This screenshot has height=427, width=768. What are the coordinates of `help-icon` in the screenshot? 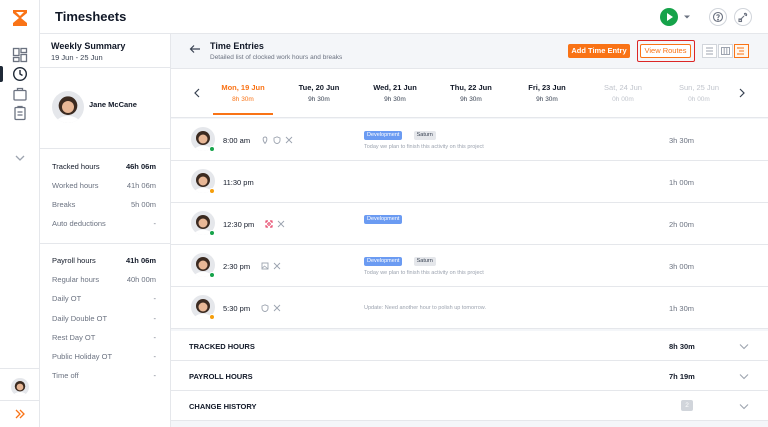 It's located at (718, 17).